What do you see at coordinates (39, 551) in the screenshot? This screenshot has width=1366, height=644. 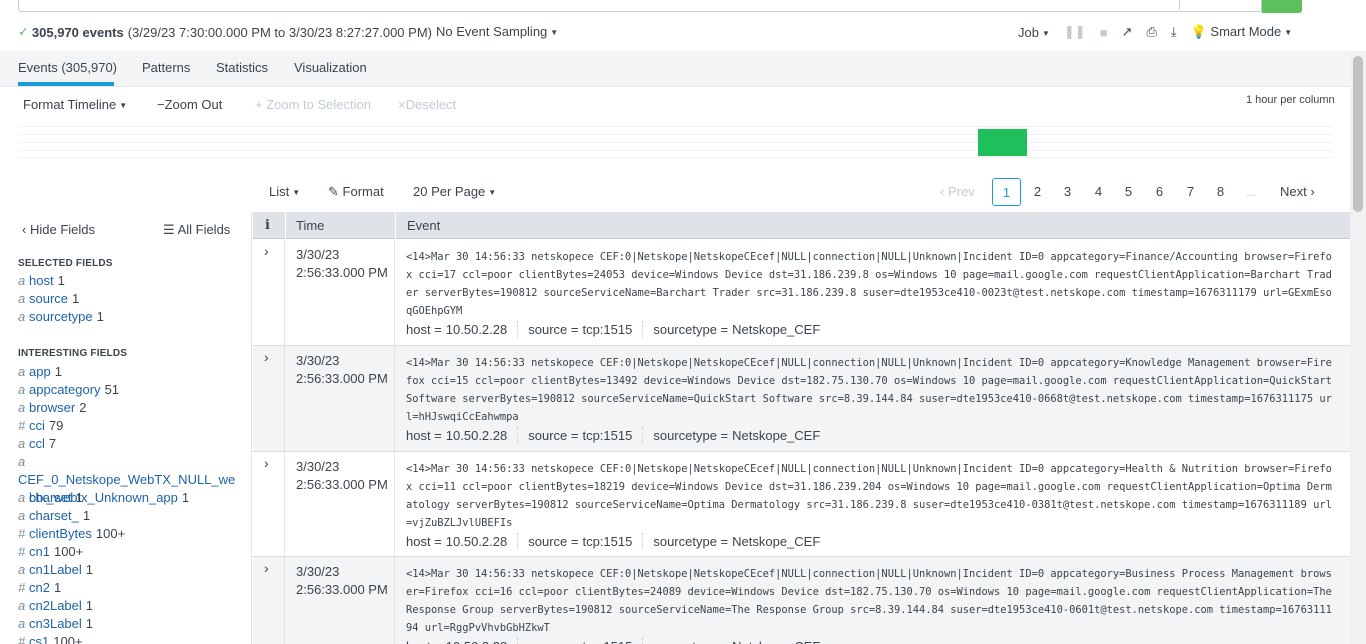 I see `field-name: cn1` at bounding box center [39, 551].